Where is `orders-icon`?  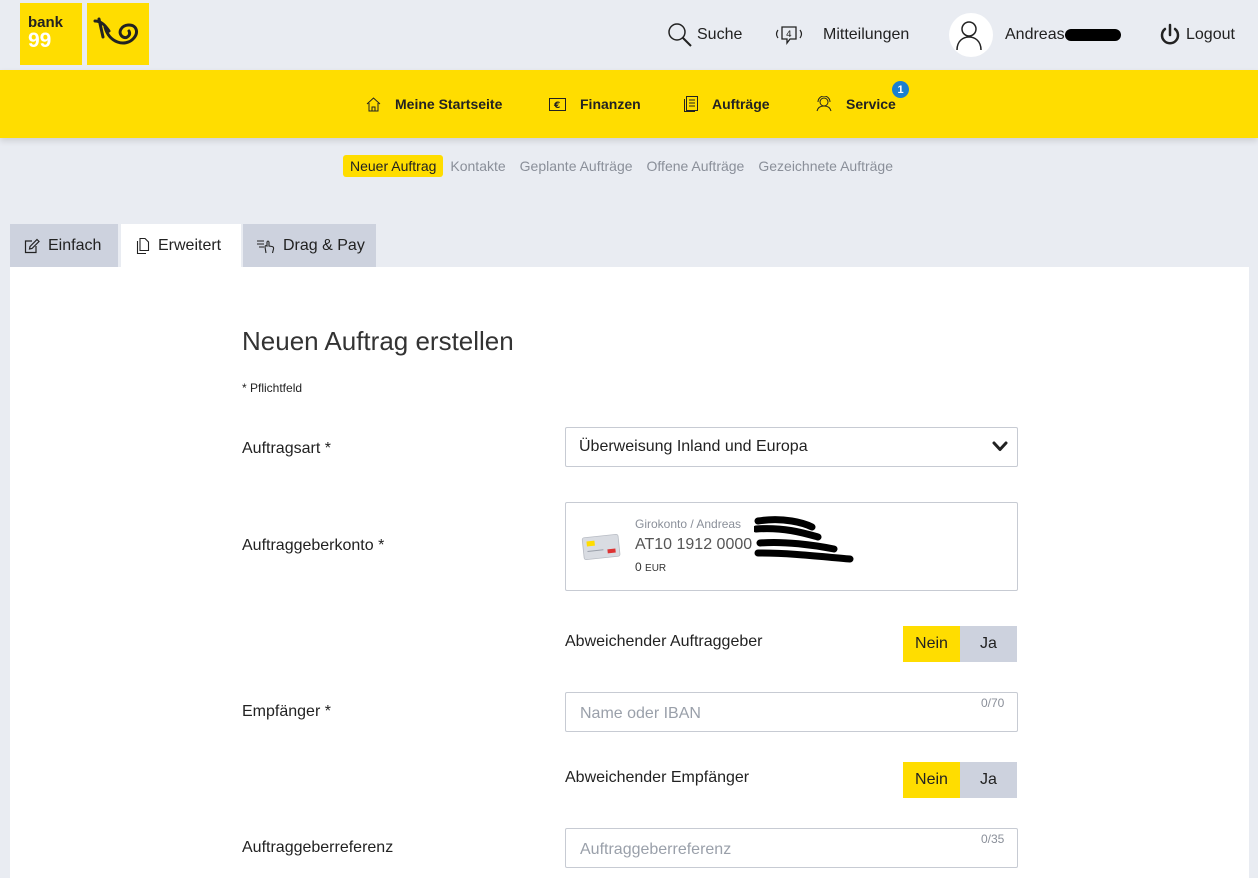 orders-icon is located at coordinates (691, 104).